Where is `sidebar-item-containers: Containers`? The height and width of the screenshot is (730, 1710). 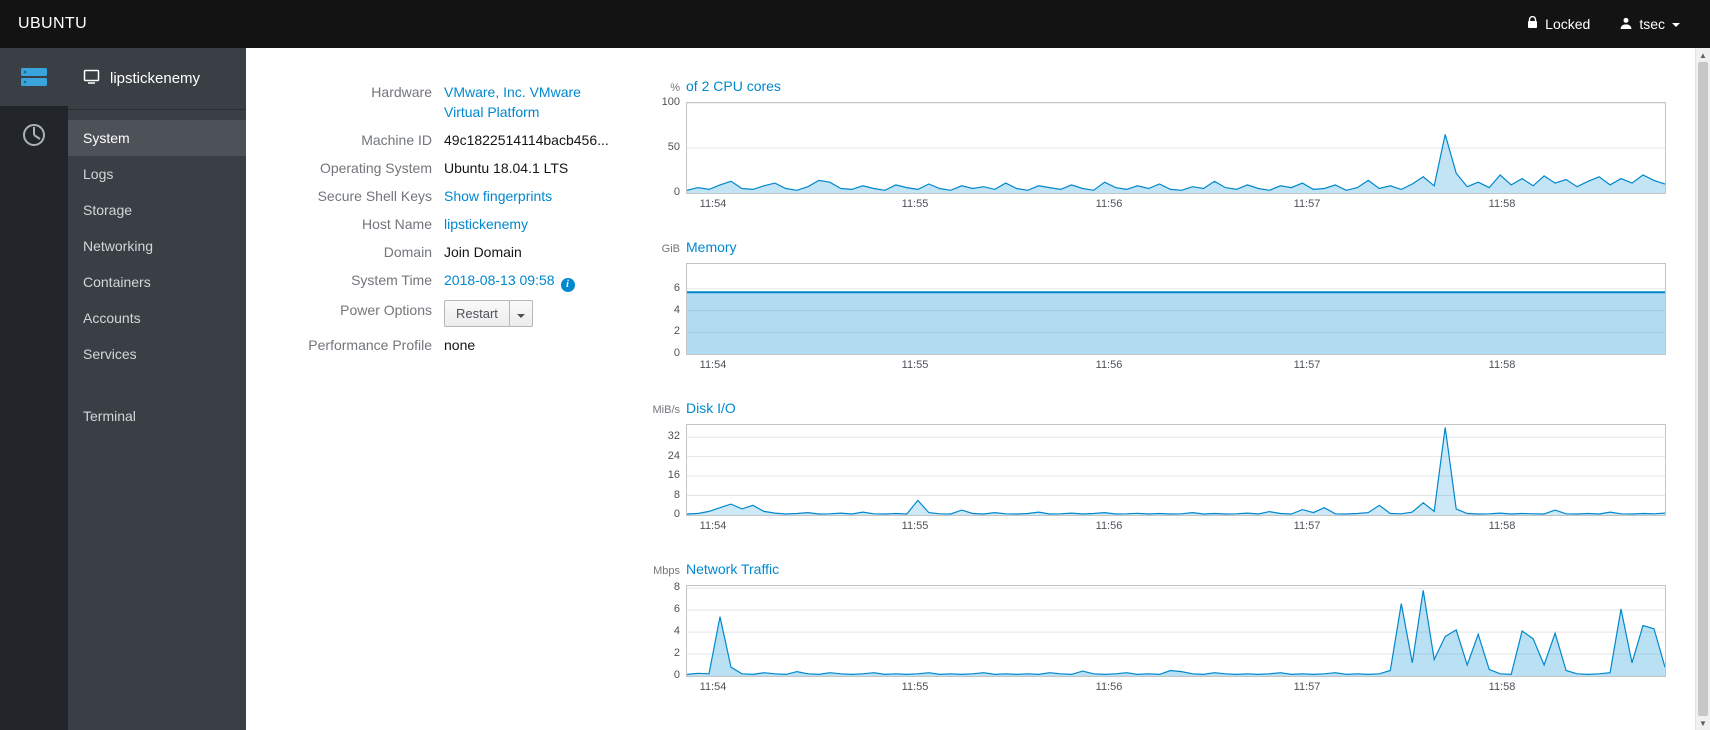 sidebar-item-containers: Containers is located at coordinates (157, 282).